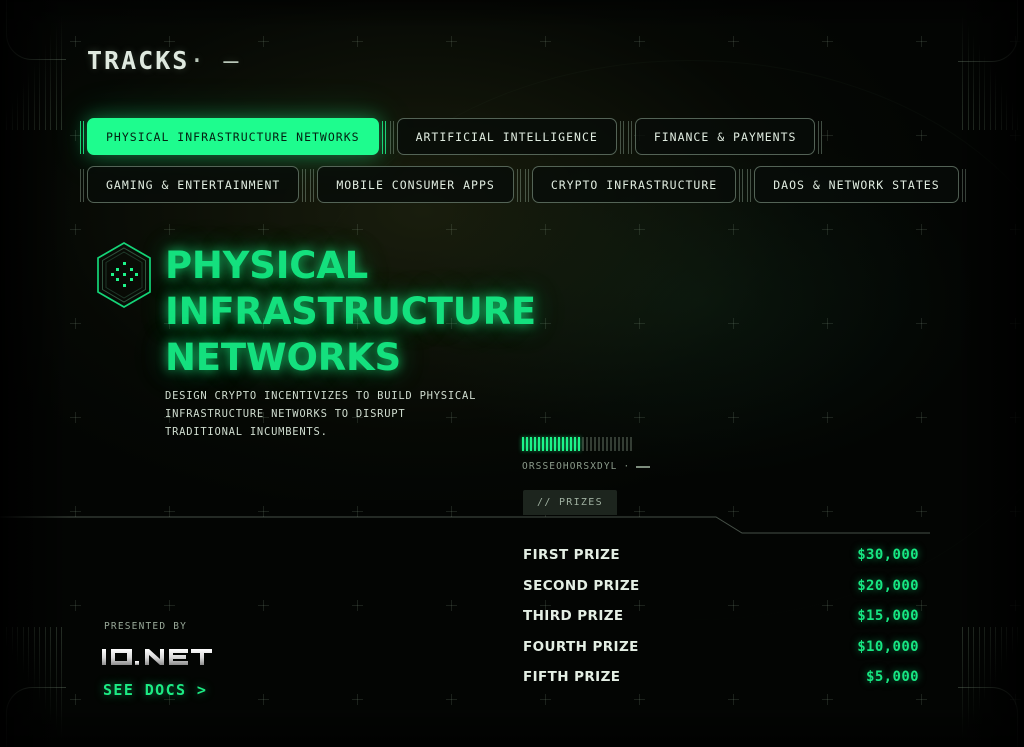  I want to click on prize-label: FOURTH PRIZE, so click(581, 646).